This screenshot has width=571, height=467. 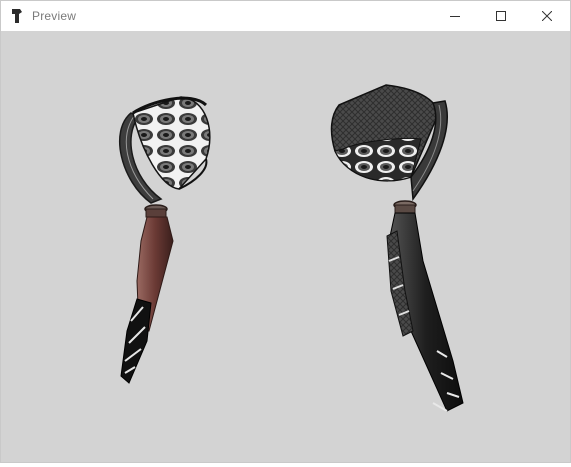 I want to click on close-button, so click(x=547, y=16).